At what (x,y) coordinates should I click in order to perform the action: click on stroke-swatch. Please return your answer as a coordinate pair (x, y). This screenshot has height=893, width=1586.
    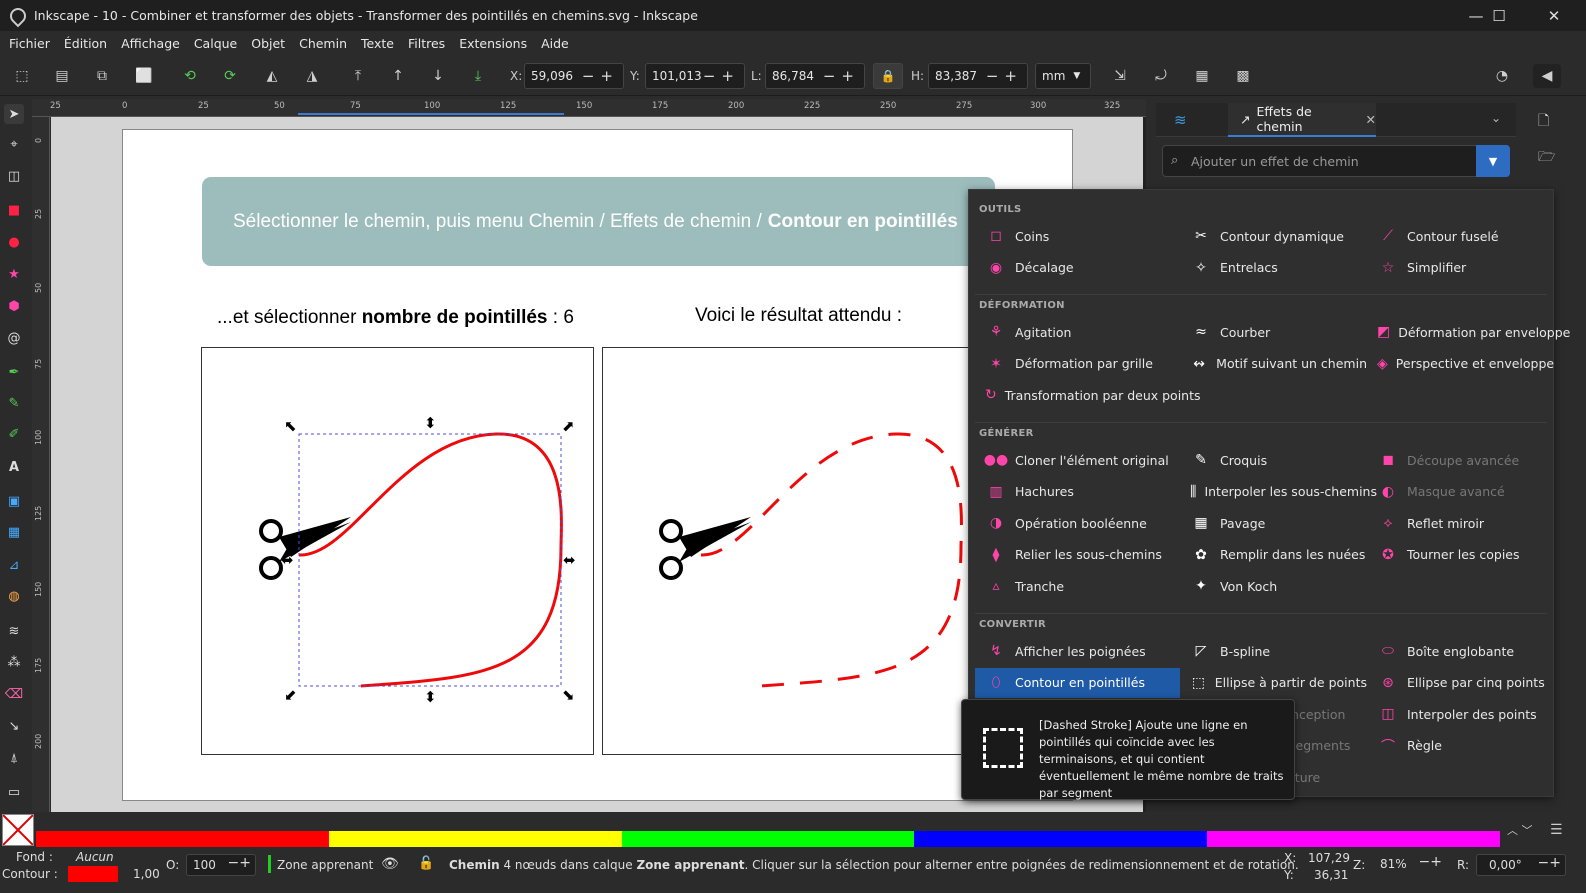
    Looking at the image, I should click on (93, 874).